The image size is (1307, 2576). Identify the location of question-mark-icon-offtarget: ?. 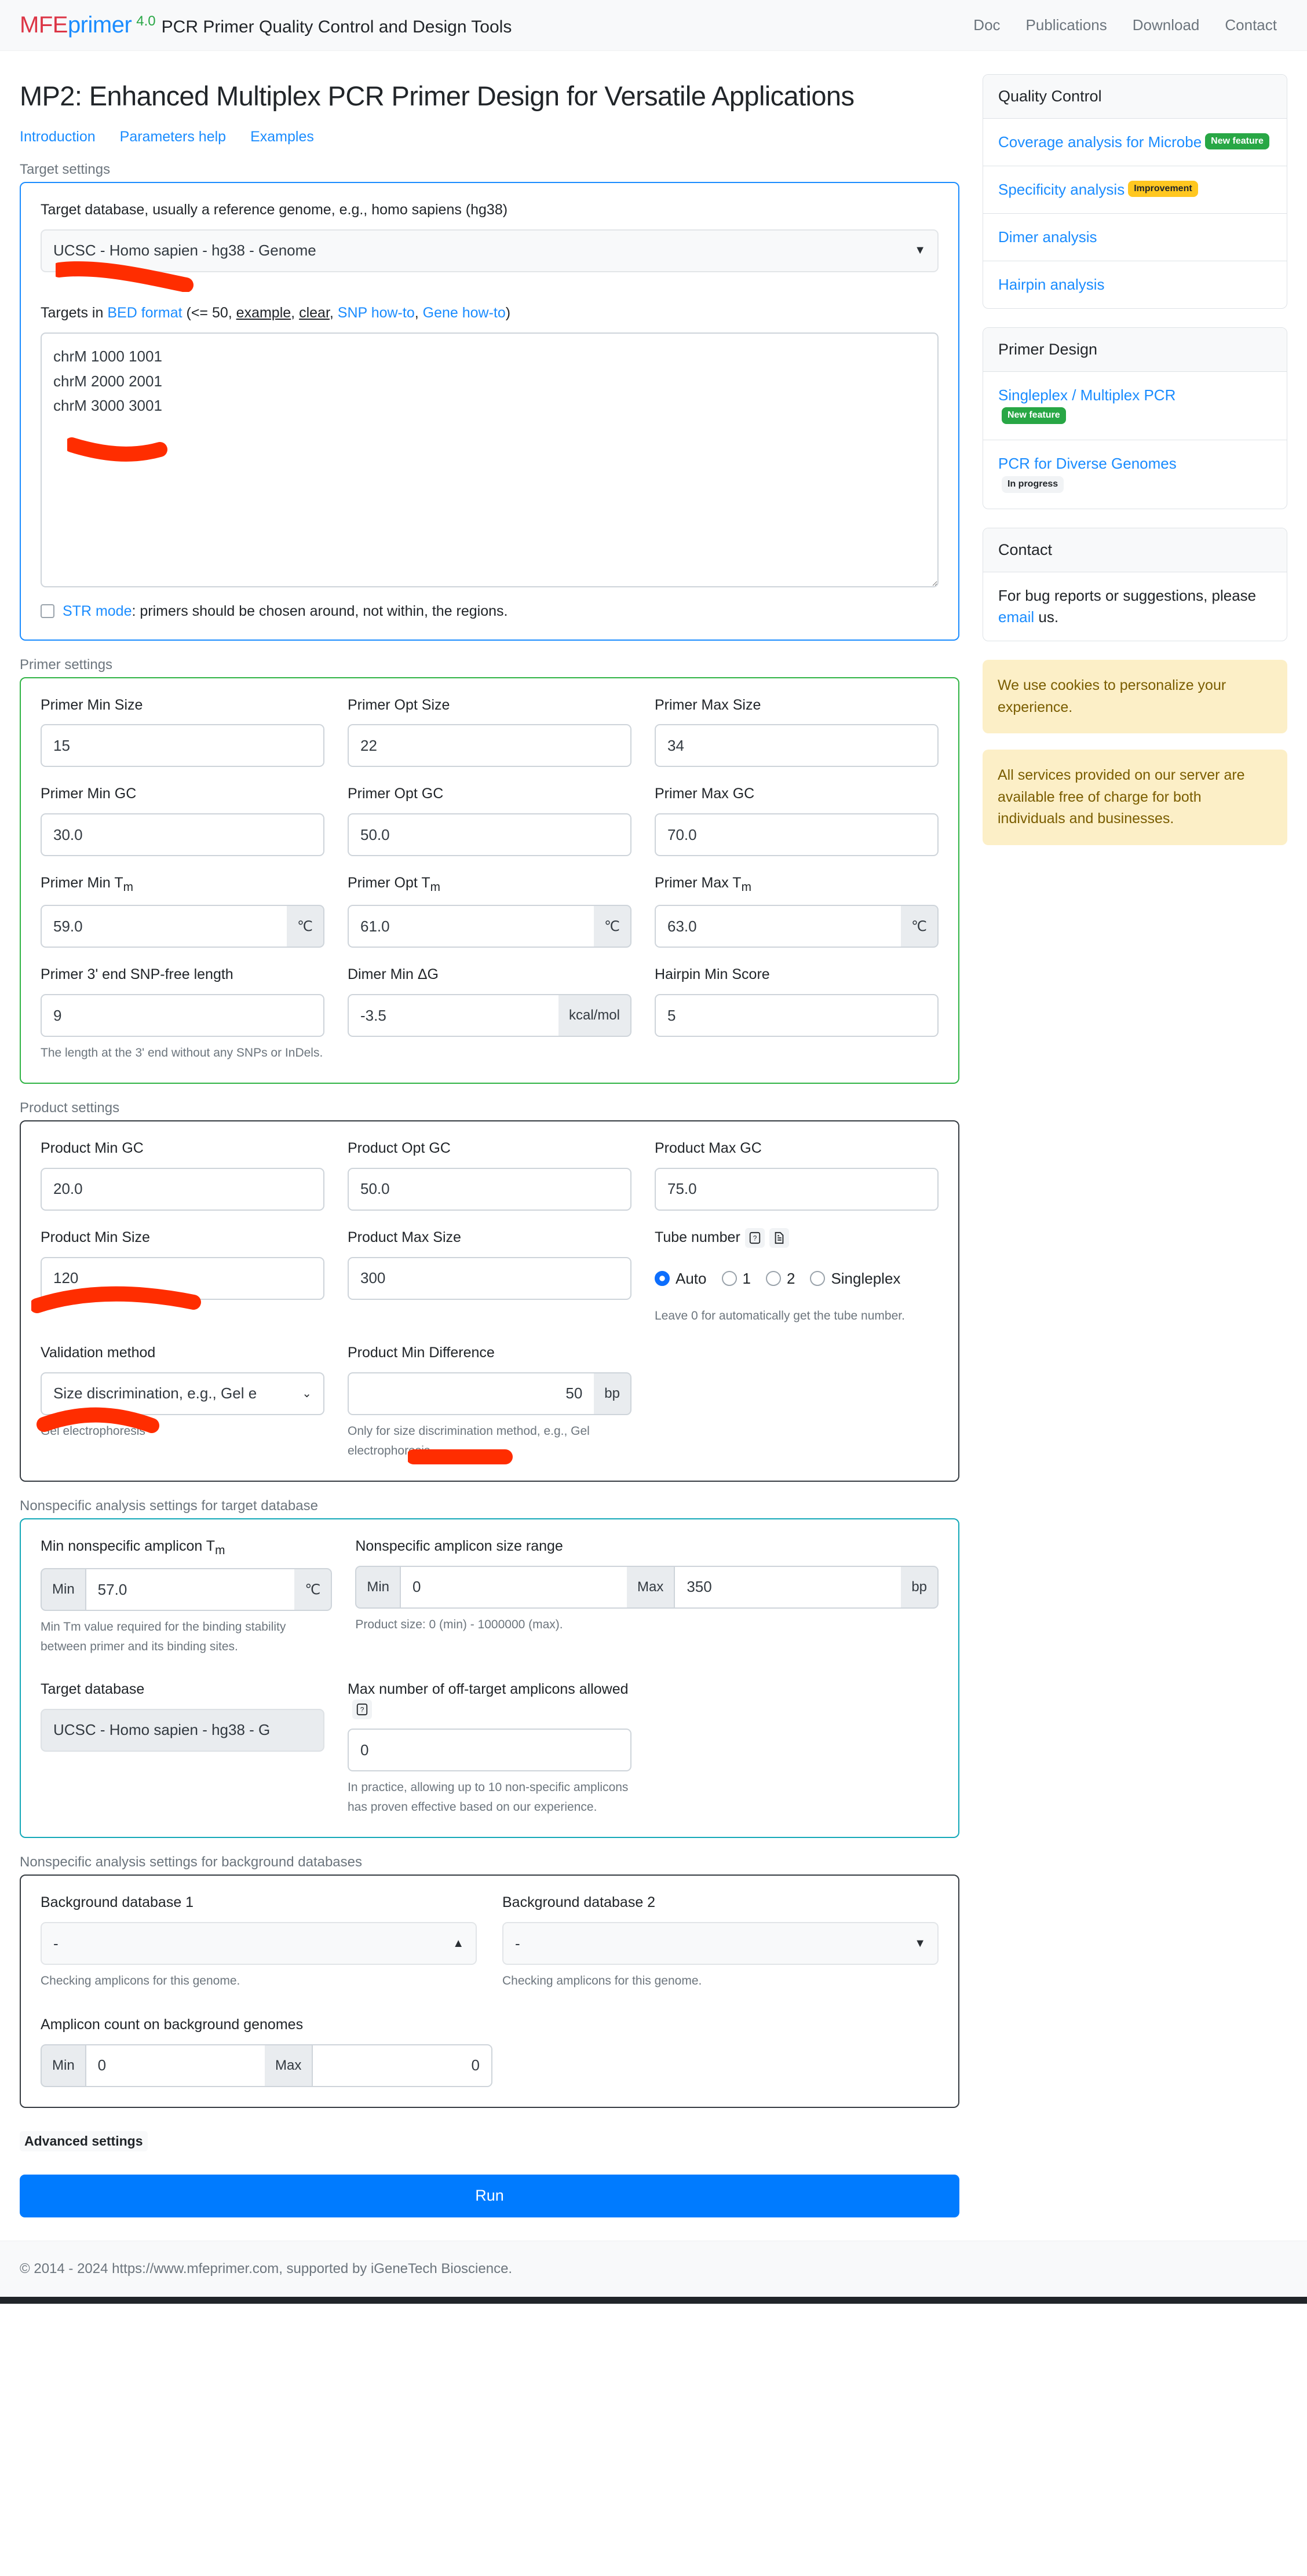
(362, 1710).